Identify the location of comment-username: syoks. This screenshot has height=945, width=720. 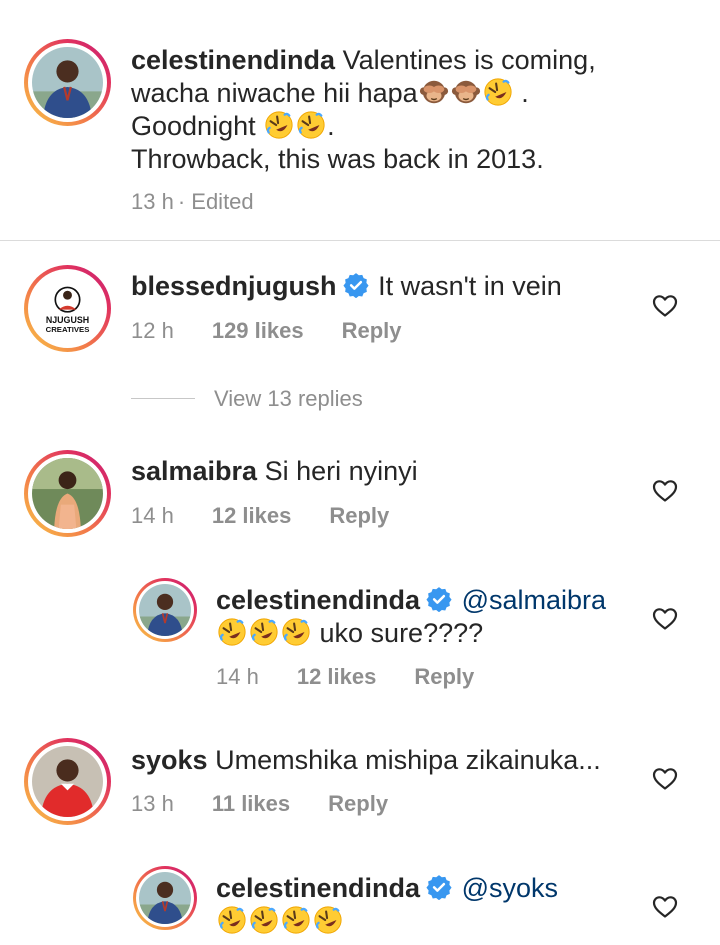
(169, 760).